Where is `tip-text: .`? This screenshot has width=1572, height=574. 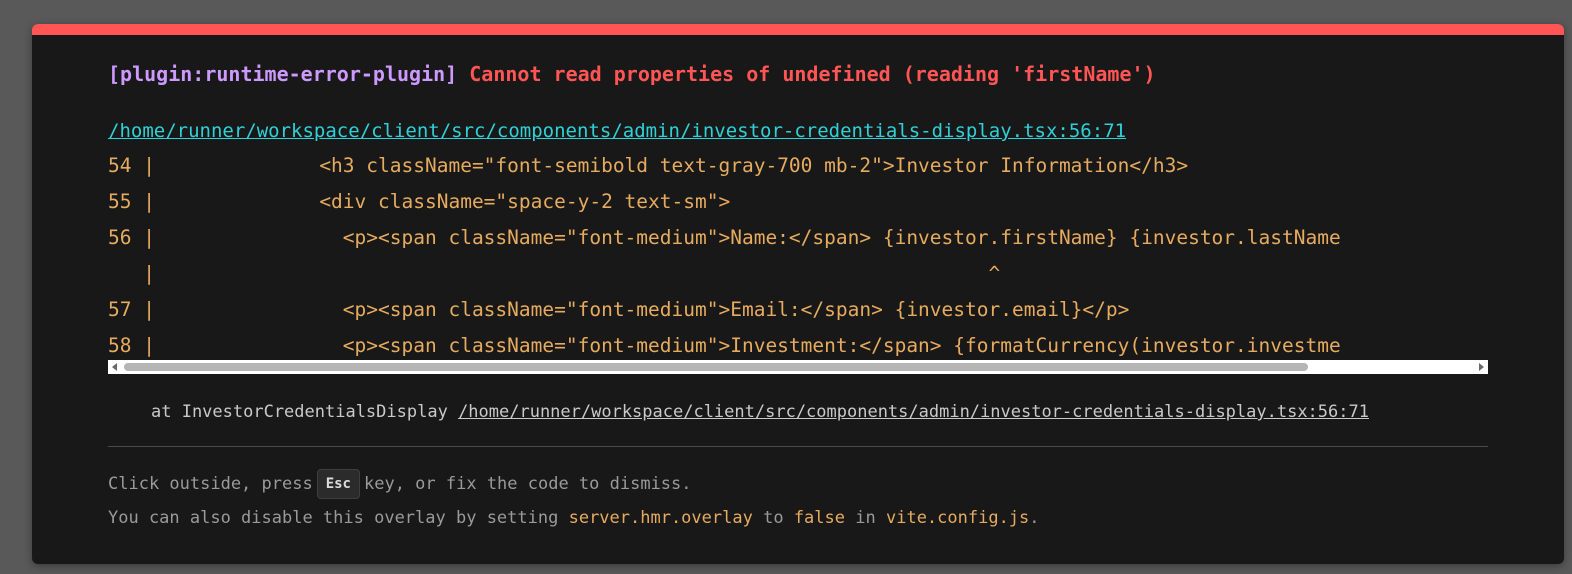 tip-text: . is located at coordinates (1034, 518).